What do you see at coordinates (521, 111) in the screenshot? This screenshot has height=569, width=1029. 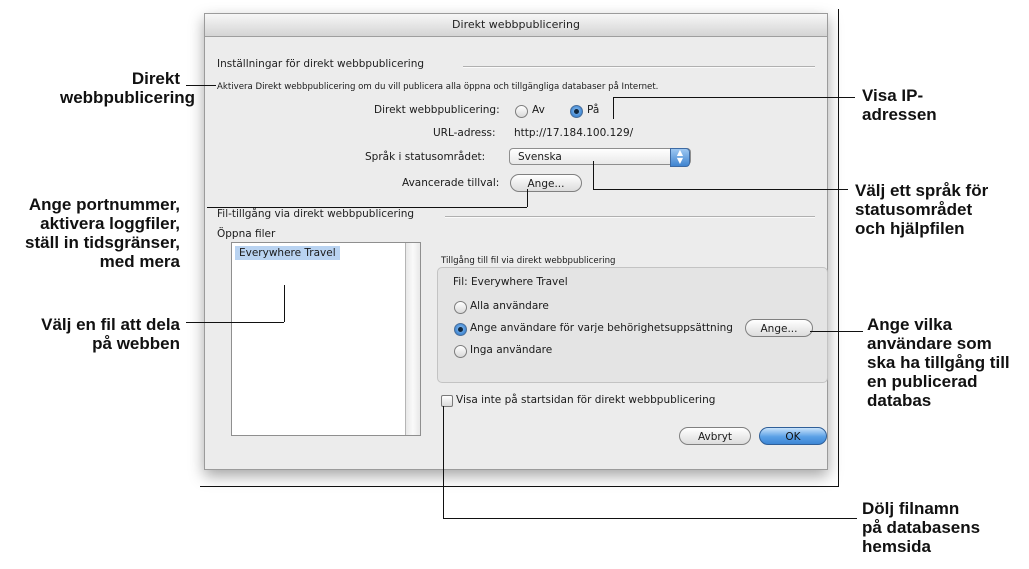 I see `radio-off` at bounding box center [521, 111].